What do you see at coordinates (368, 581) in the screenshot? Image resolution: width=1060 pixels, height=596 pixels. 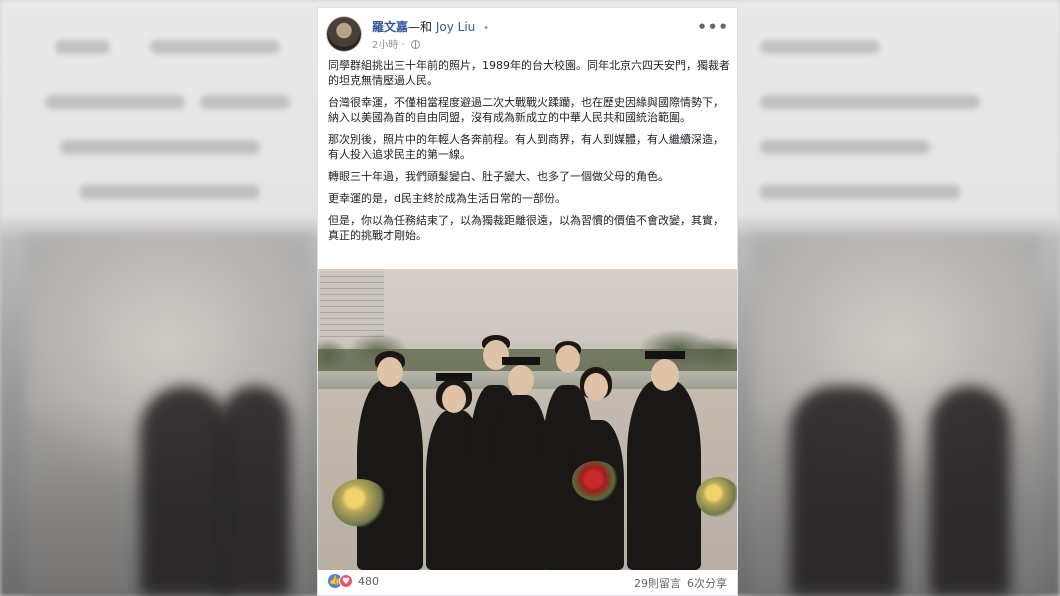 I see `reaction-count: 480` at bounding box center [368, 581].